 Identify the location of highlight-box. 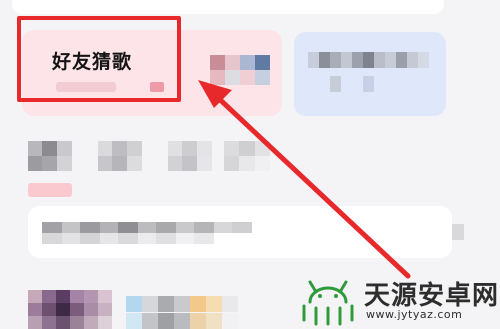
(99, 59).